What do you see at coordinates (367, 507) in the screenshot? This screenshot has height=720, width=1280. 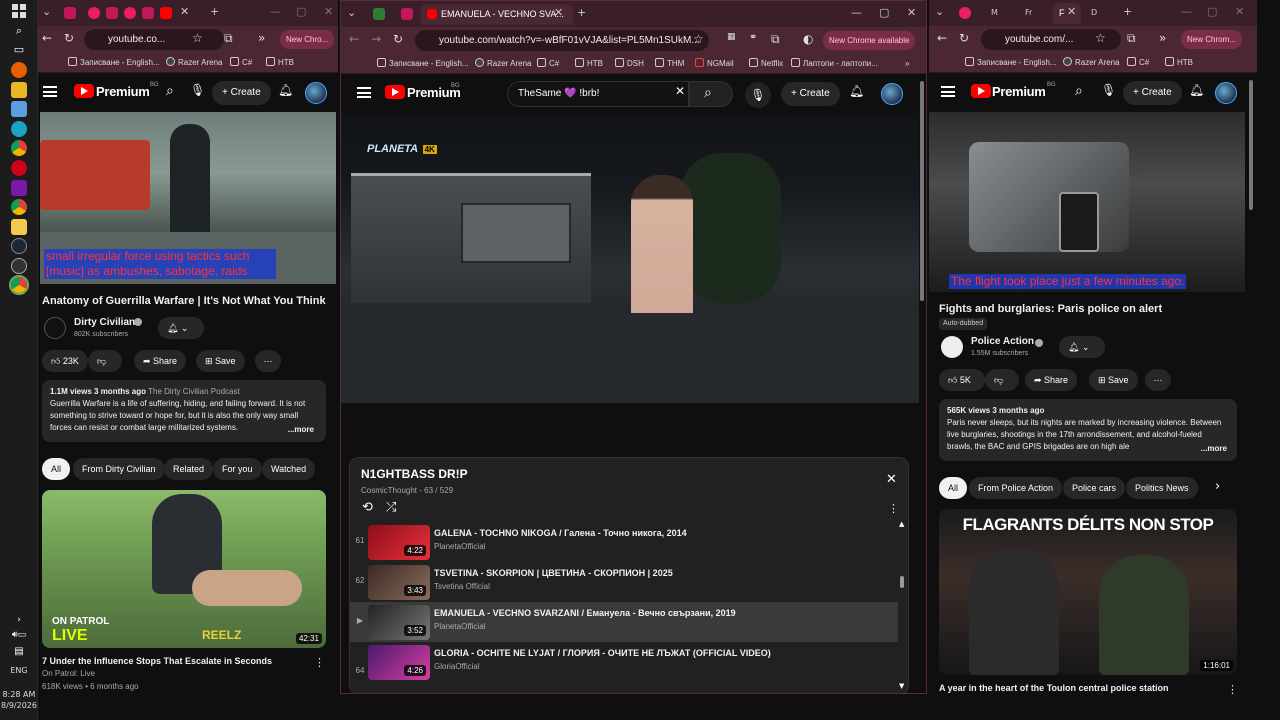 I see `loop-icon: ⟲` at bounding box center [367, 507].